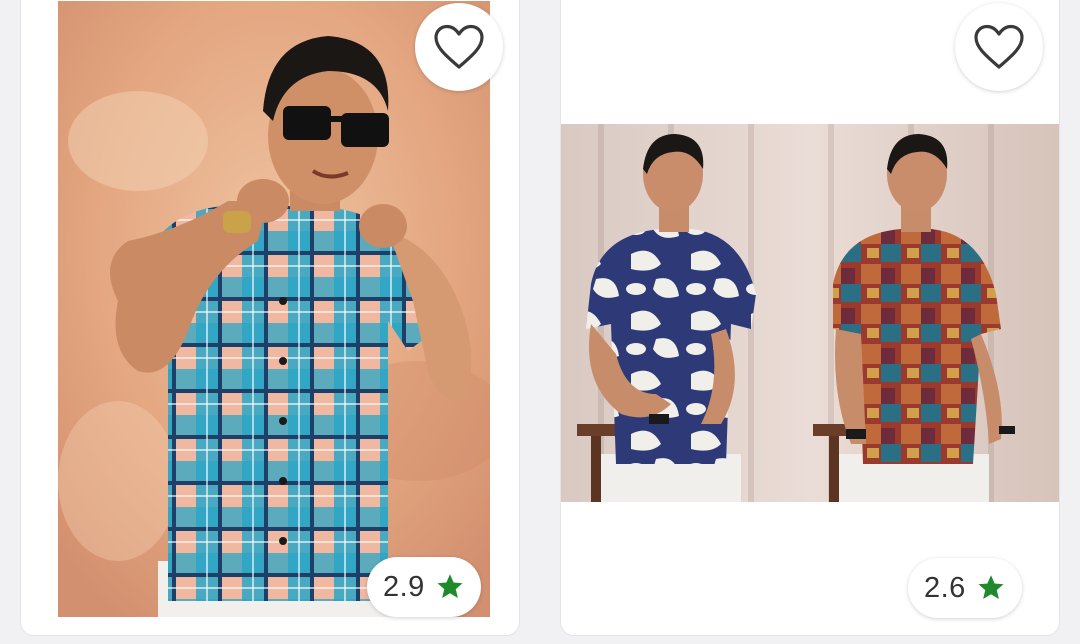 The height and width of the screenshot is (644, 1080). I want to click on rating-value: 2.6, so click(945, 587).